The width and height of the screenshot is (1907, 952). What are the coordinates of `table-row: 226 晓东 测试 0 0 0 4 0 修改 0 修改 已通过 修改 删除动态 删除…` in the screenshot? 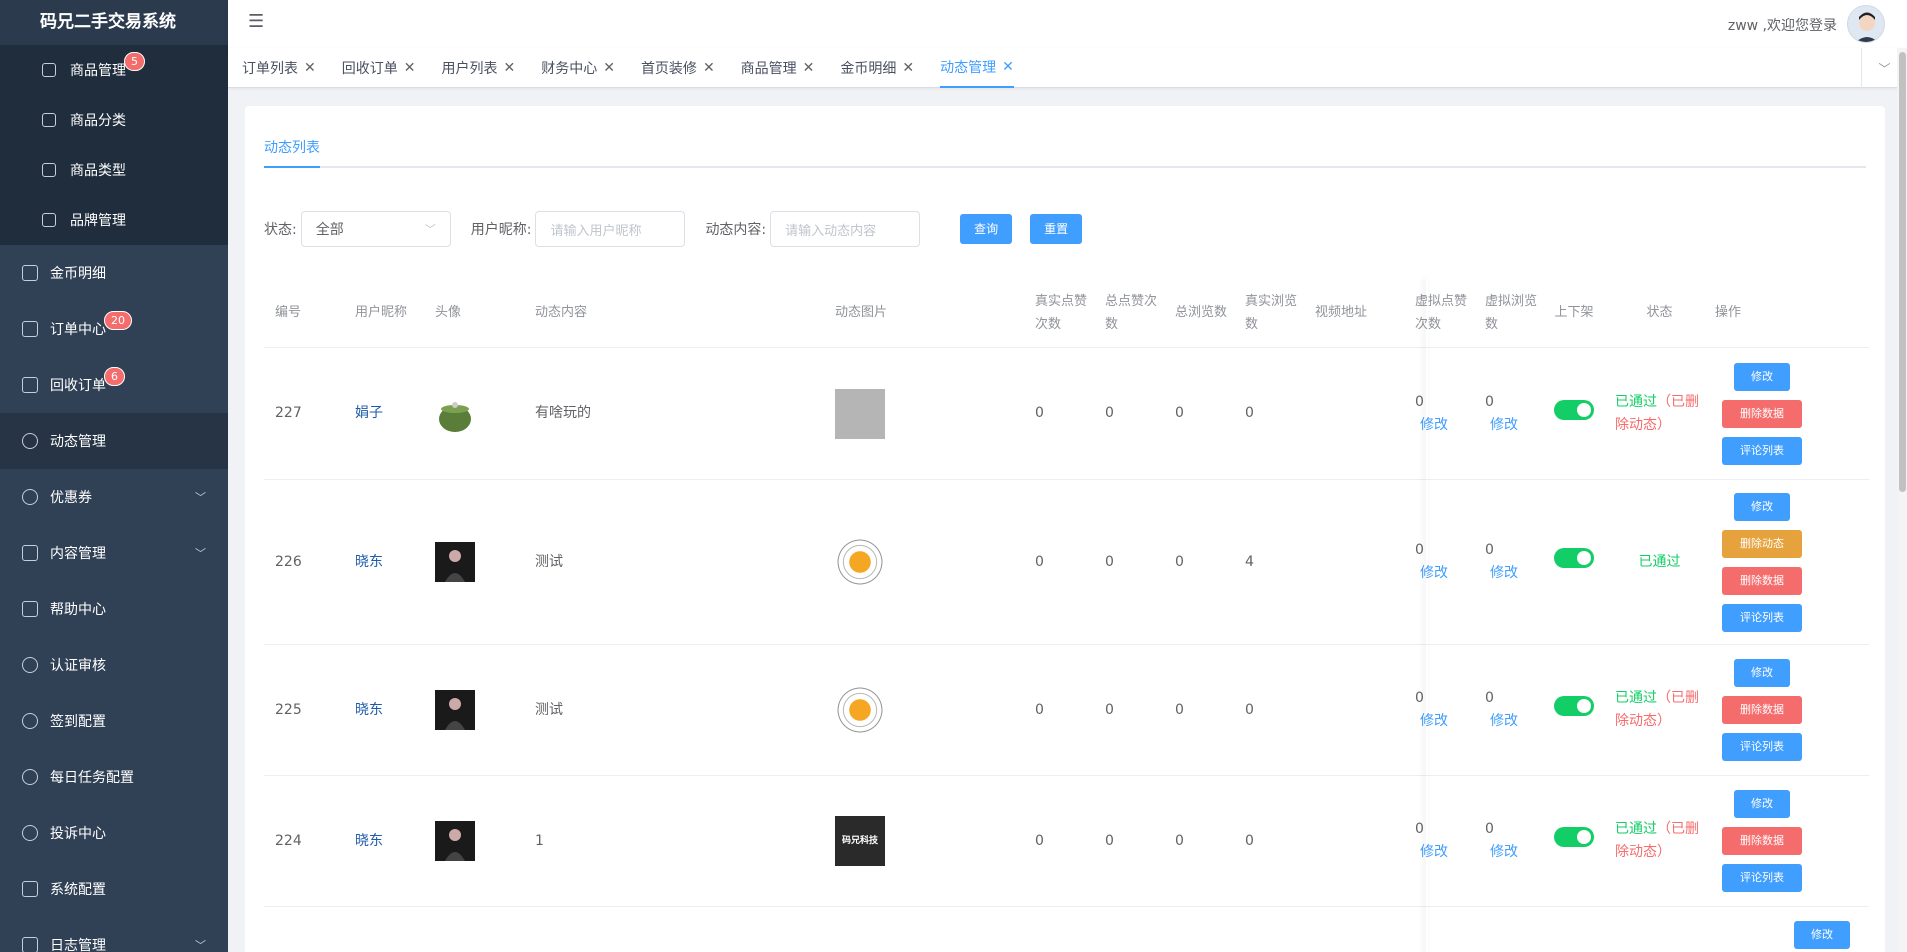 It's located at (1066, 562).